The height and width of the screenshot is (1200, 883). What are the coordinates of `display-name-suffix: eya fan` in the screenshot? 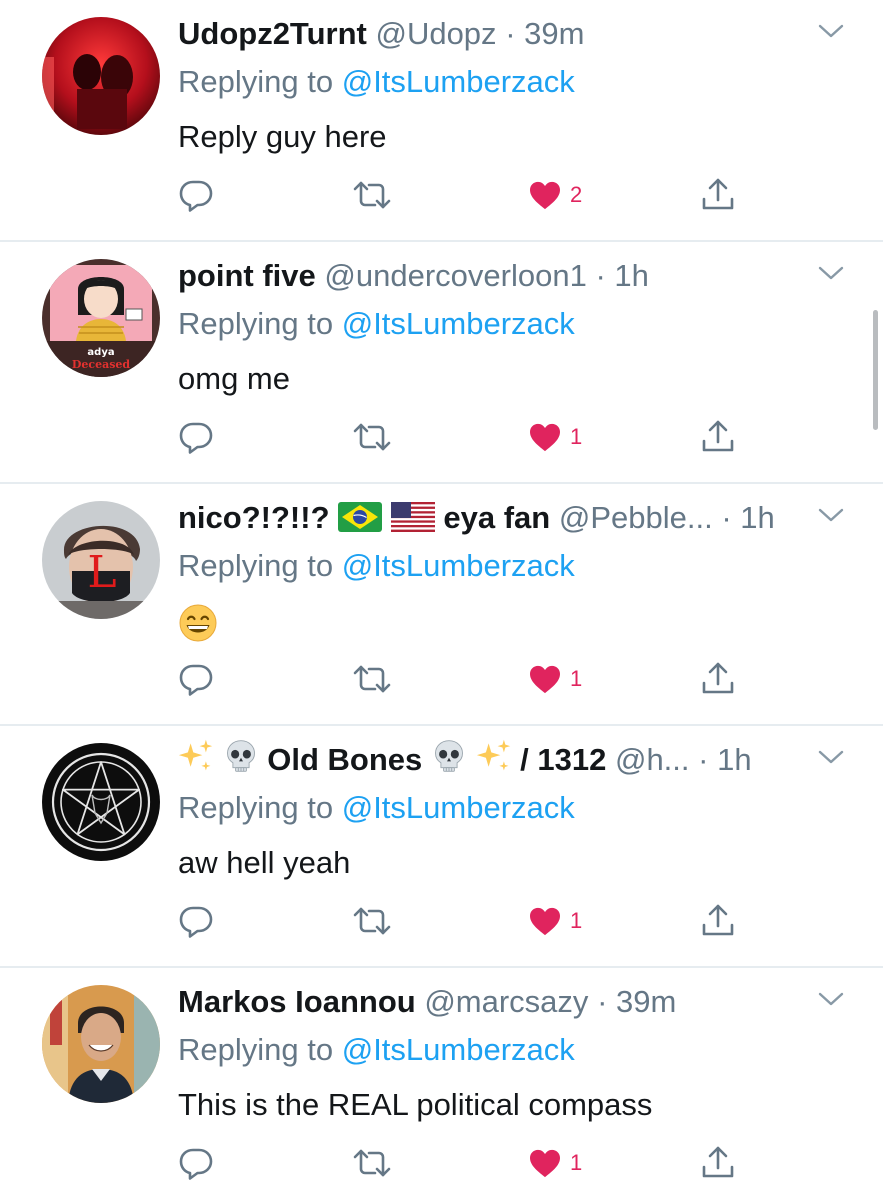 It's located at (496, 517).